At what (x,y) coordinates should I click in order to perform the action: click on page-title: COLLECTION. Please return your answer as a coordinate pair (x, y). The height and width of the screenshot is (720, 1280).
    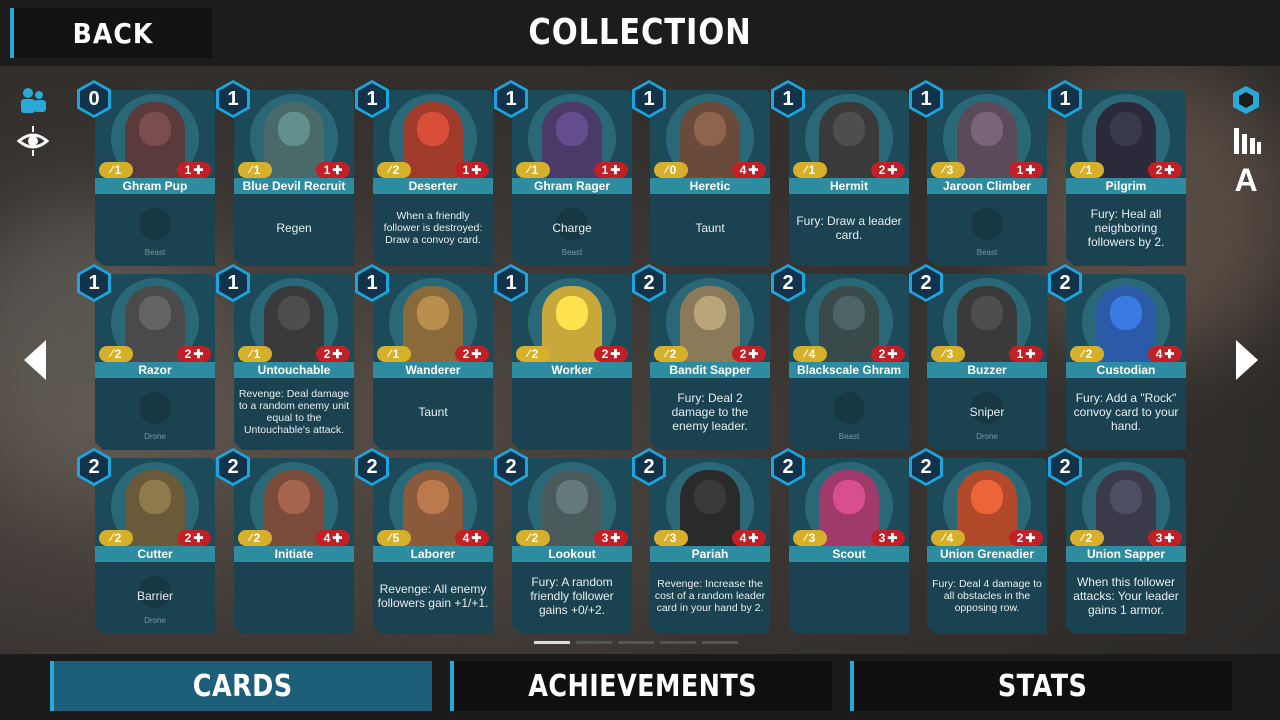
    Looking at the image, I should click on (640, 32).